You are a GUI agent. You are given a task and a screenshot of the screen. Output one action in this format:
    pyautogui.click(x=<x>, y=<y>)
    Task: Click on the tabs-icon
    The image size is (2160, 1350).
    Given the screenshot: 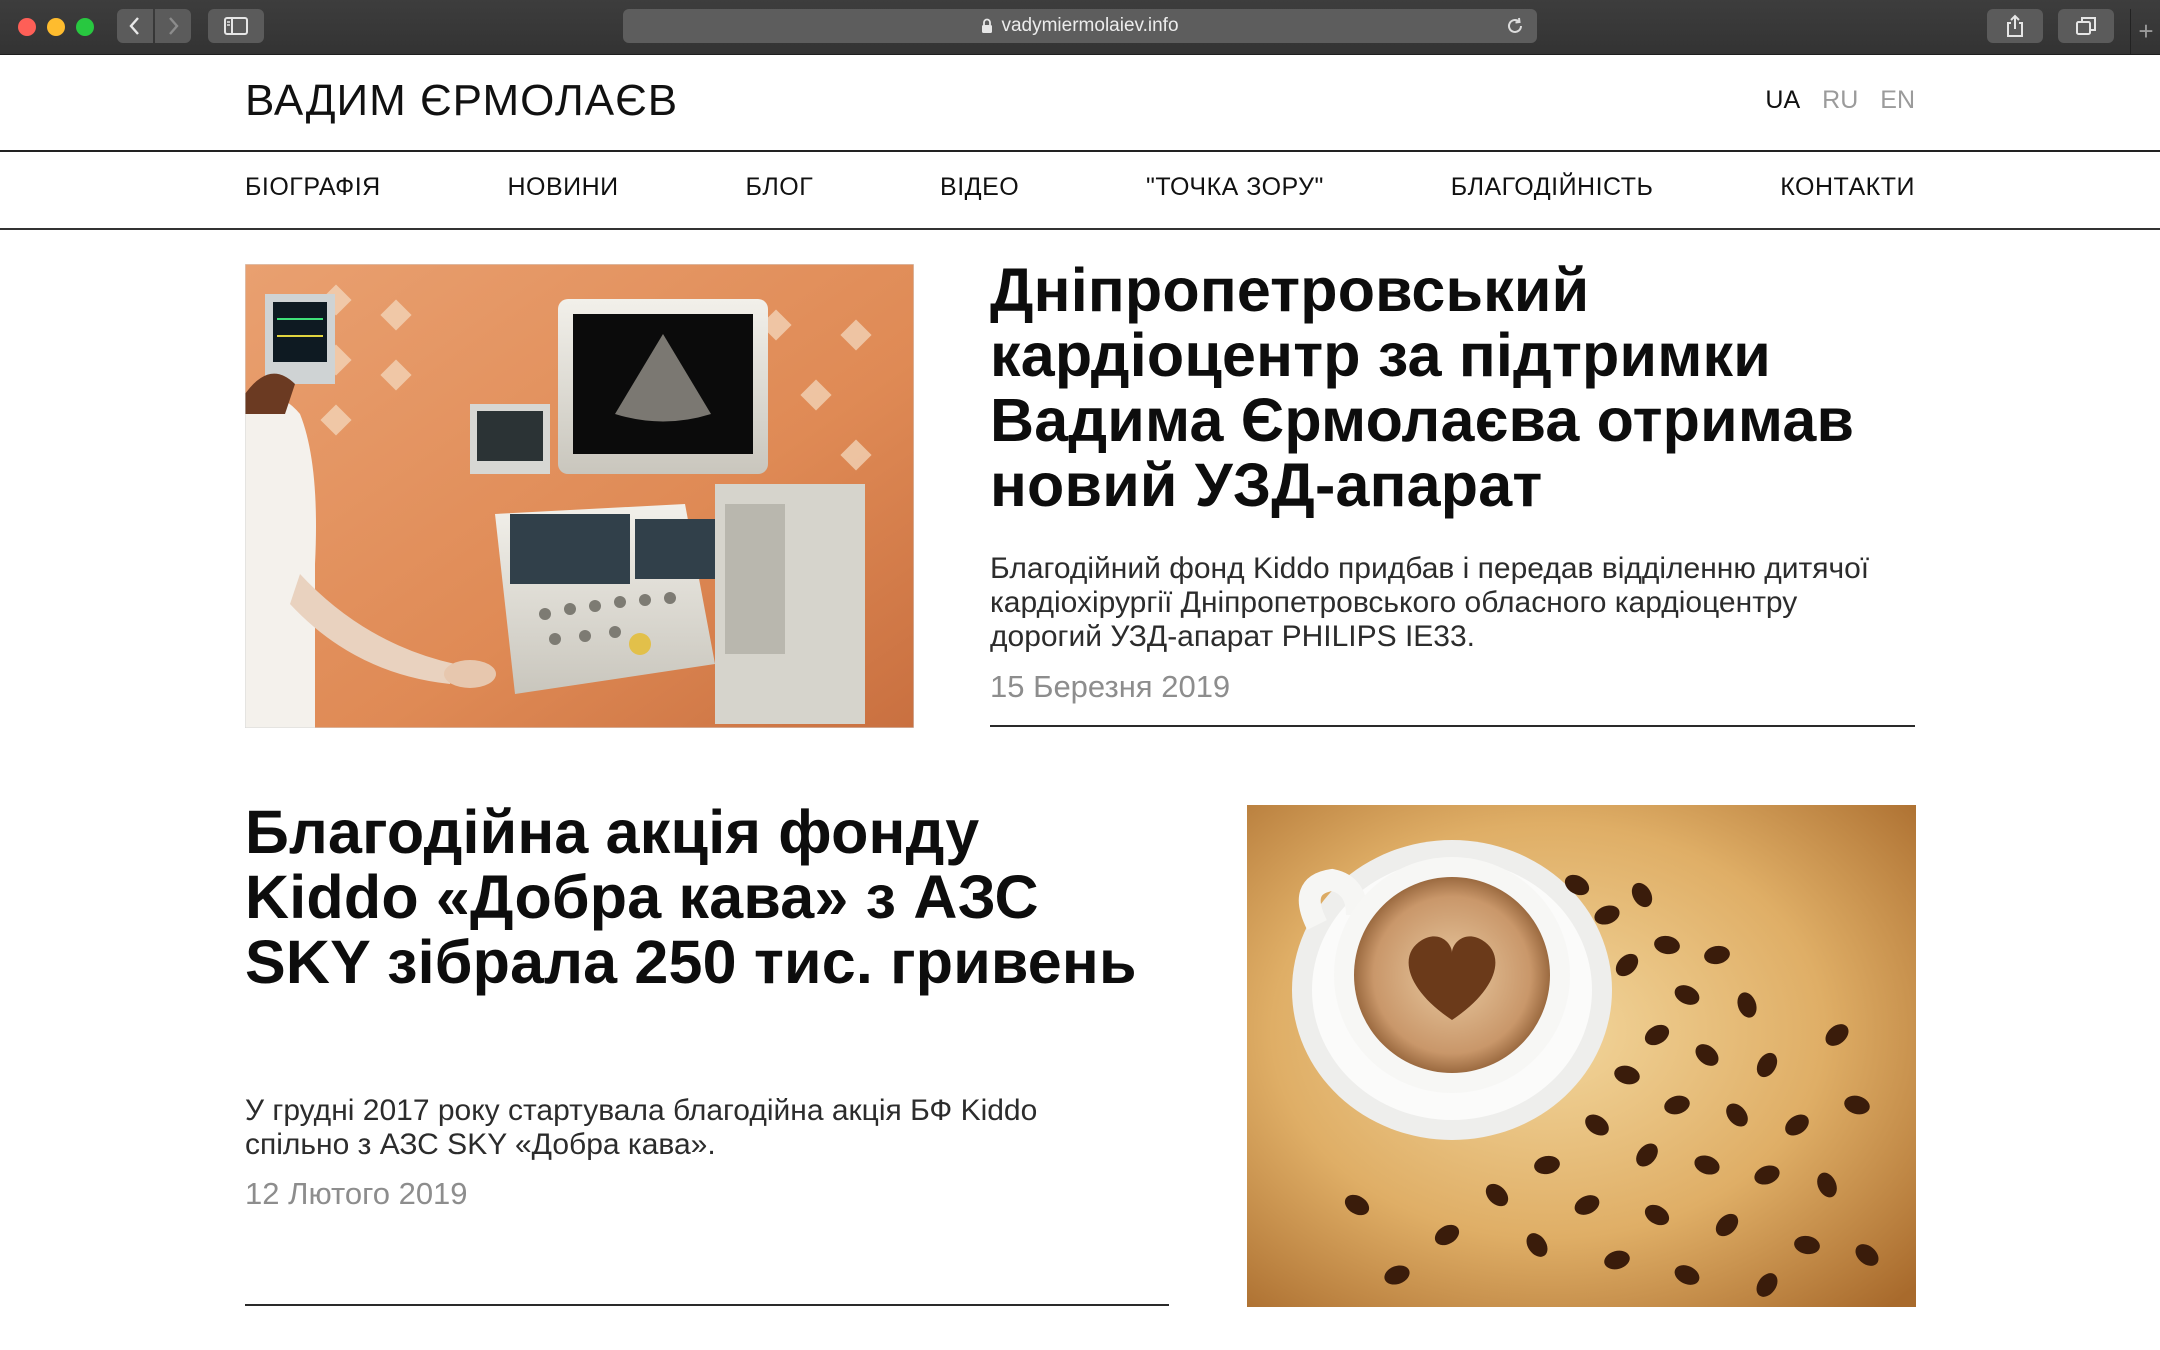 What is the action you would take?
    pyautogui.click(x=2086, y=26)
    